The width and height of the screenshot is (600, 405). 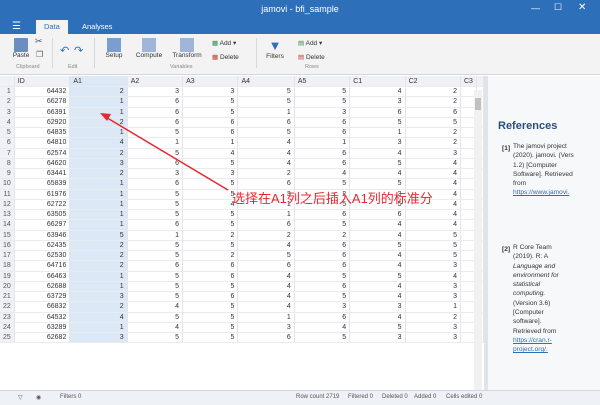 What do you see at coordinates (464, 397) in the screenshot?
I see `cells-edited-count: Cells edited 0` at bounding box center [464, 397].